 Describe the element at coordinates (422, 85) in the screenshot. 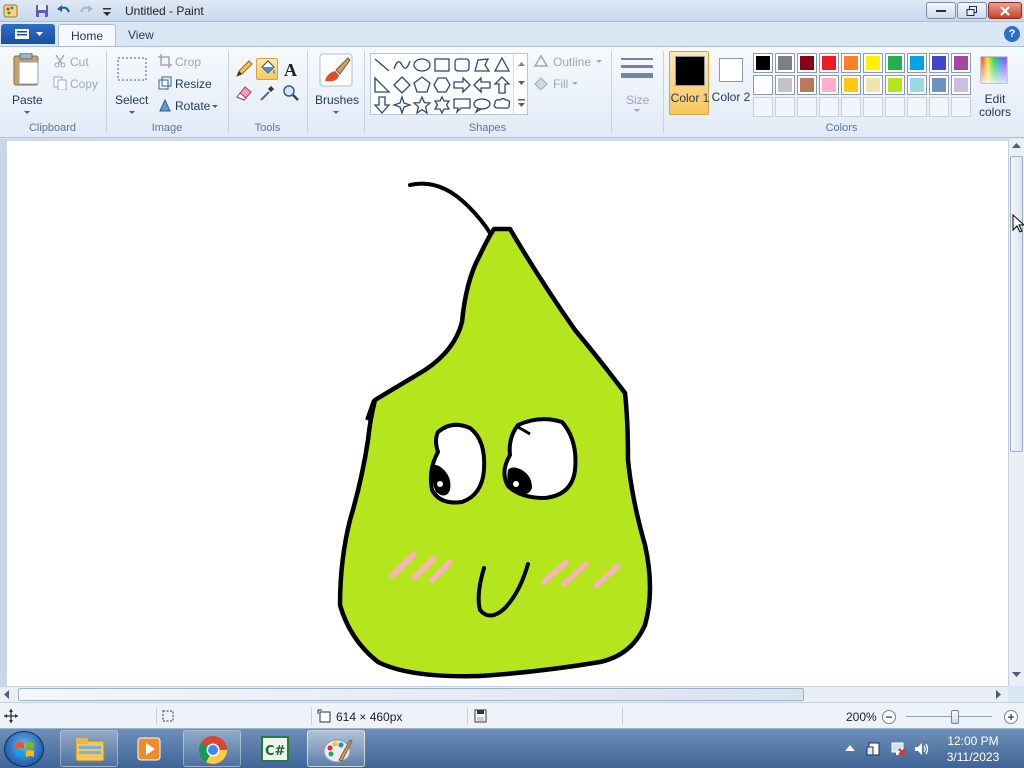

I see `pentagon-shape-icon` at that location.